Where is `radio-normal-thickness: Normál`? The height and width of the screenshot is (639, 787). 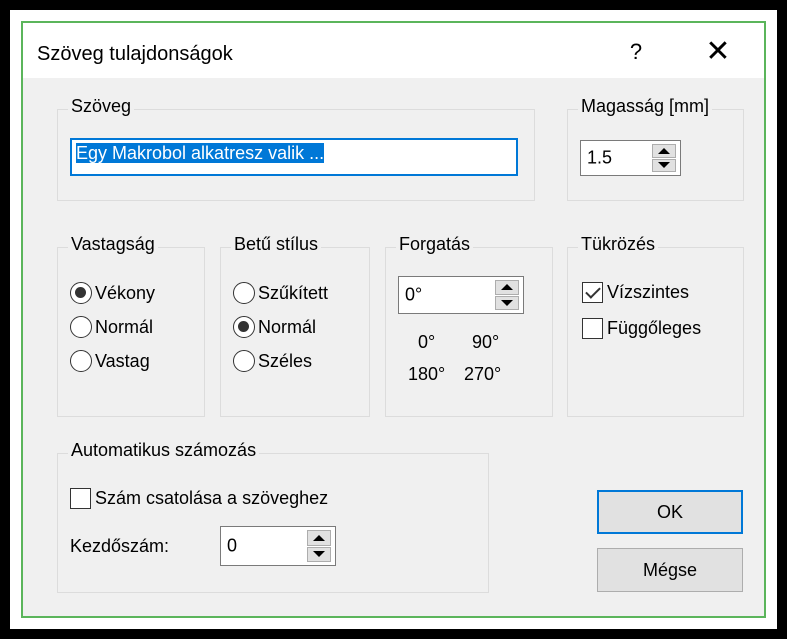 radio-normal-thickness: Normál is located at coordinates (111, 327).